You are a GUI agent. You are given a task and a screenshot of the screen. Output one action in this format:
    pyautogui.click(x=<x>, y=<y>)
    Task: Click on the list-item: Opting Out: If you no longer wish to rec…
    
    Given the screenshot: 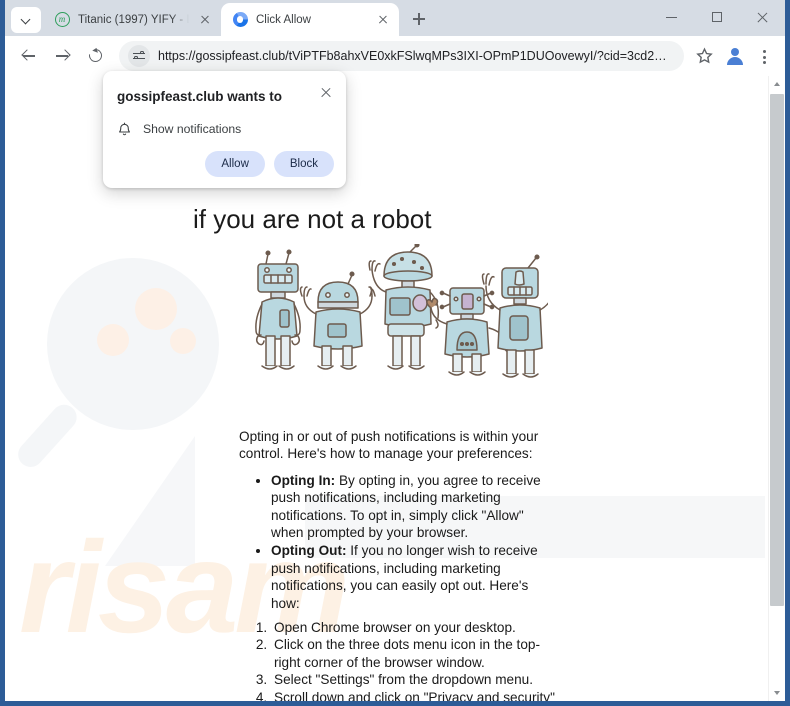 What is the action you would take?
    pyautogui.click(x=415, y=577)
    